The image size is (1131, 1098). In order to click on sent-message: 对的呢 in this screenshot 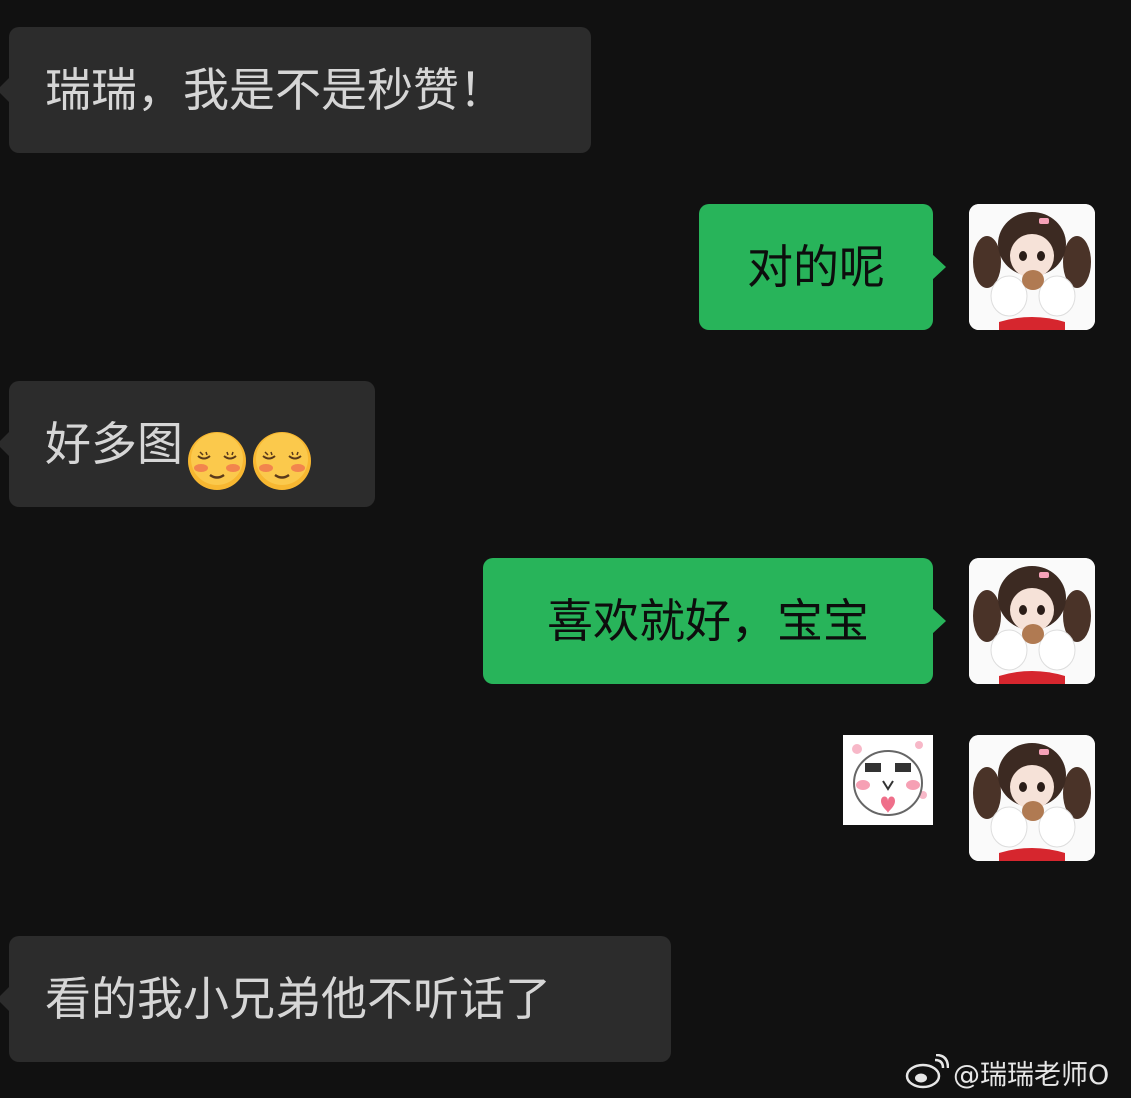, I will do `click(822, 267)`.